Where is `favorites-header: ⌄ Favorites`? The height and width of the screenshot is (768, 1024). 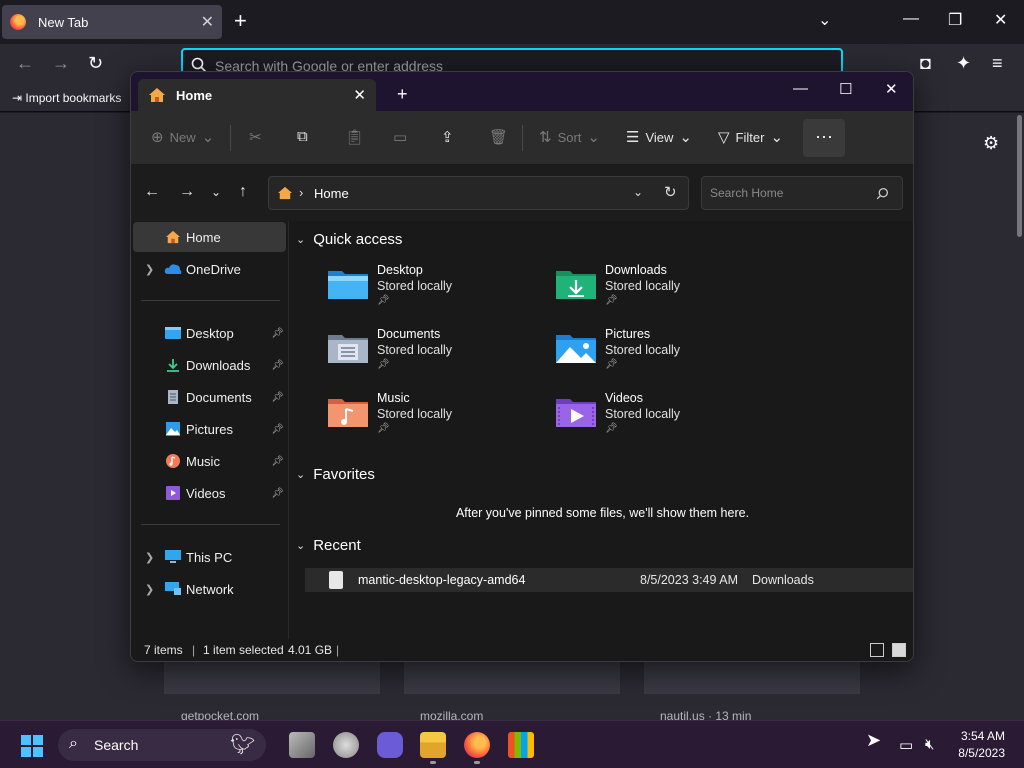 favorites-header: ⌄ Favorites is located at coordinates (335, 474).